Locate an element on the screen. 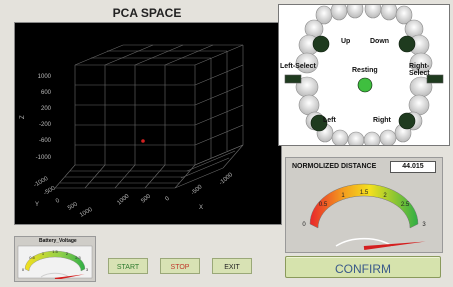  left-label: Left is located at coordinates (329, 120).